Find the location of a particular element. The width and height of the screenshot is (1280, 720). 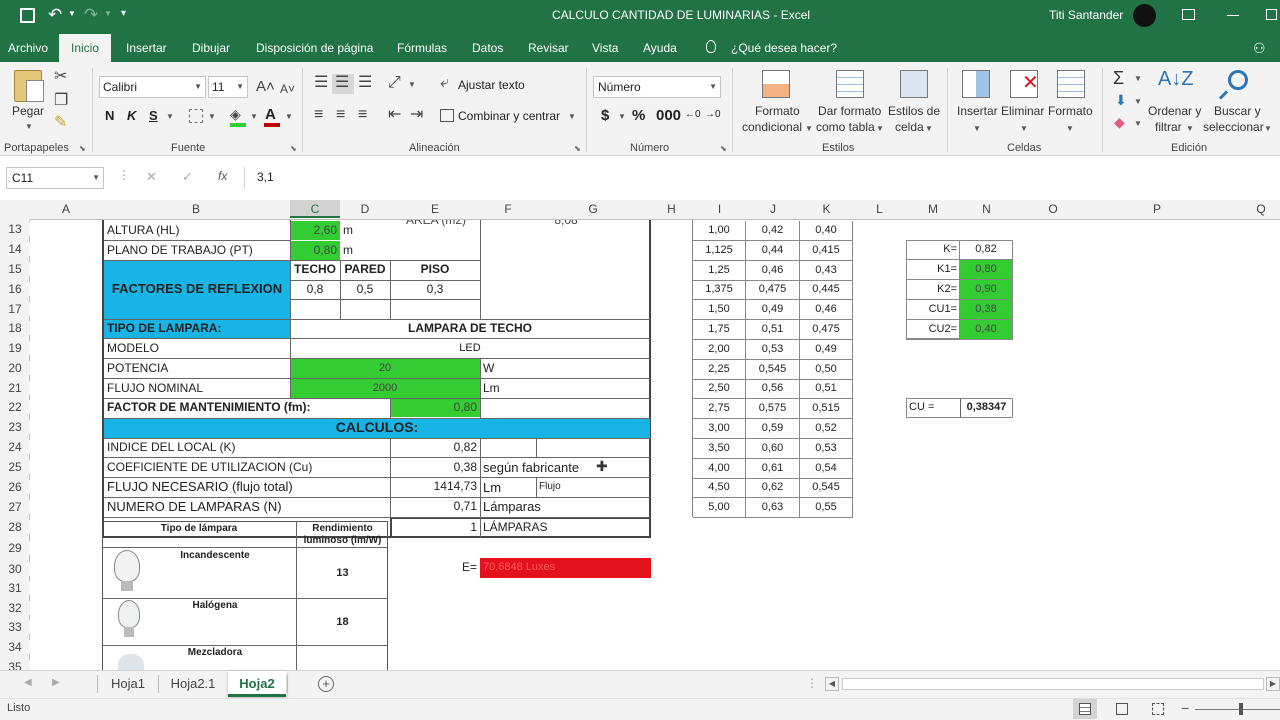

paste-button: Pegar is located at coordinates (28, 111).